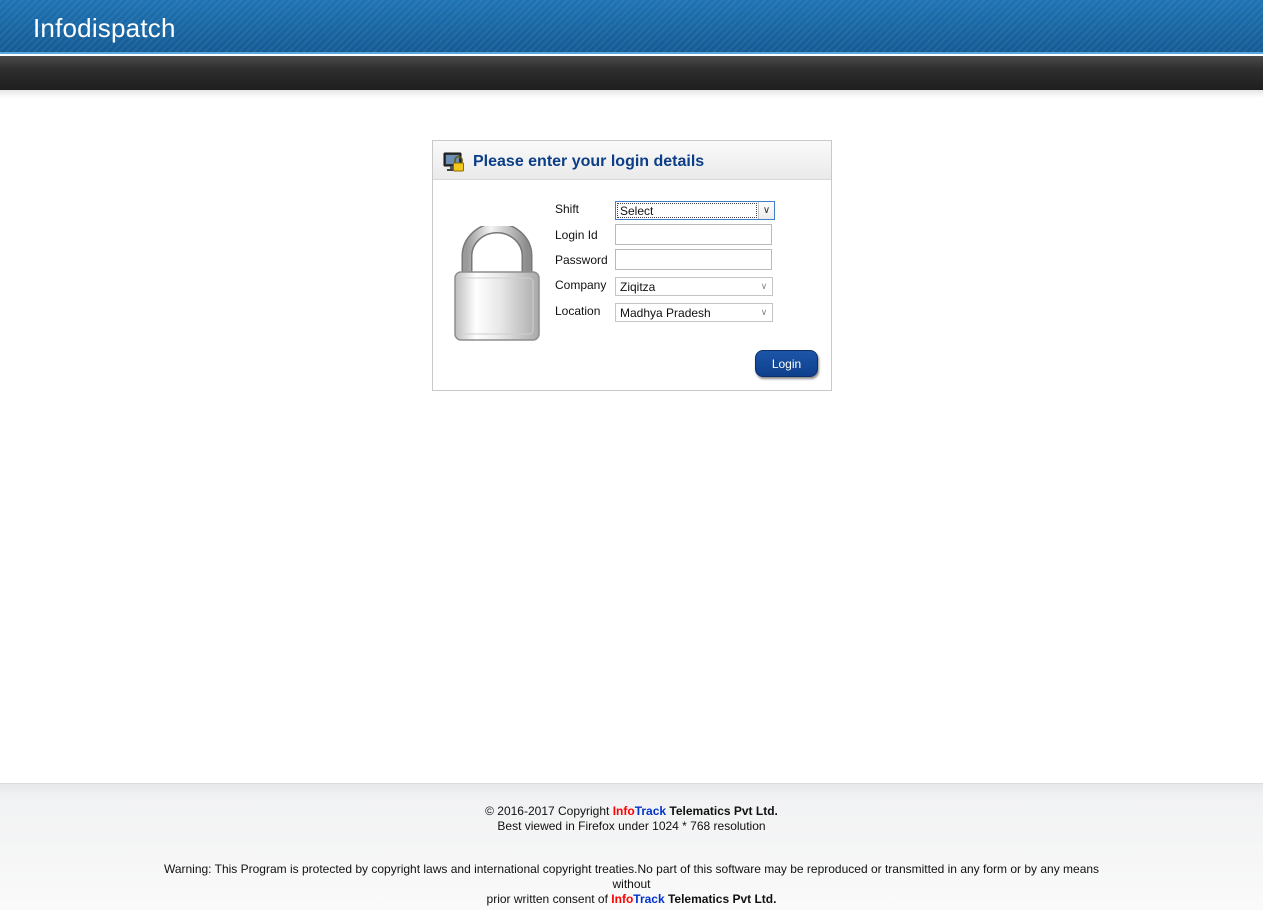 Image resolution: width=1263 pixels, height=910 pixels. What do you see at coordinates (631, 73) in the screenshot?
I see `nav-bar` at bounding box center [631, 73].